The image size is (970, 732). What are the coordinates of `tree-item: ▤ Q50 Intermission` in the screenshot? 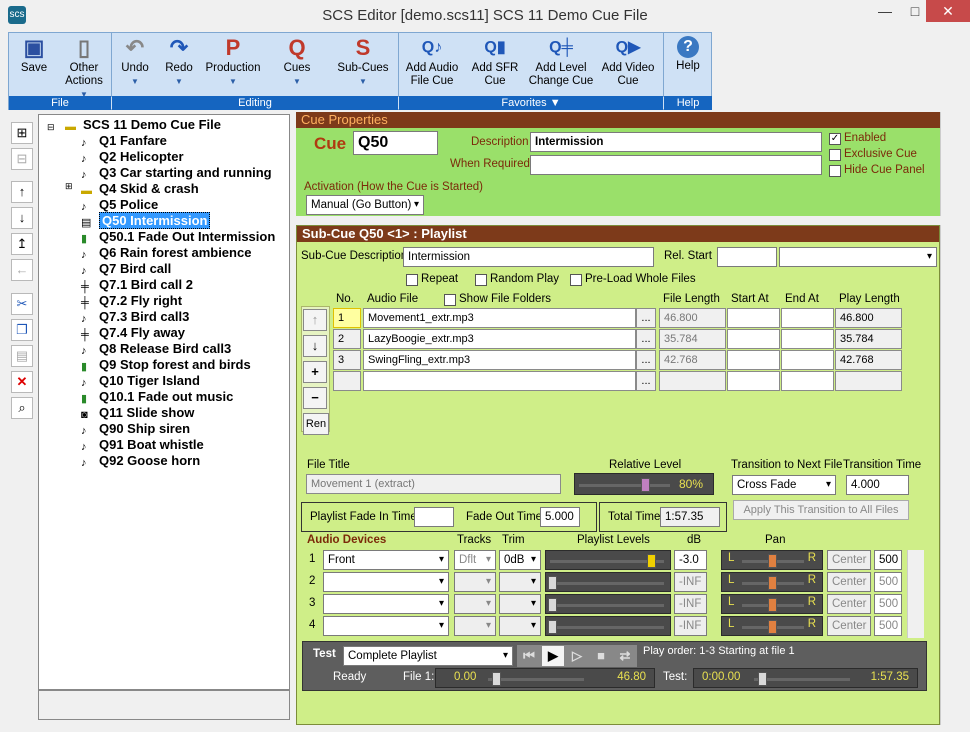 It's located at (146, 220).